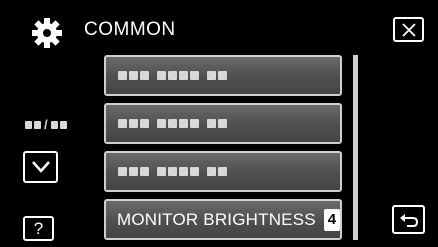 This screenshot has height=247, width=438. I want to click on help-button: ?, so click(38, 228).